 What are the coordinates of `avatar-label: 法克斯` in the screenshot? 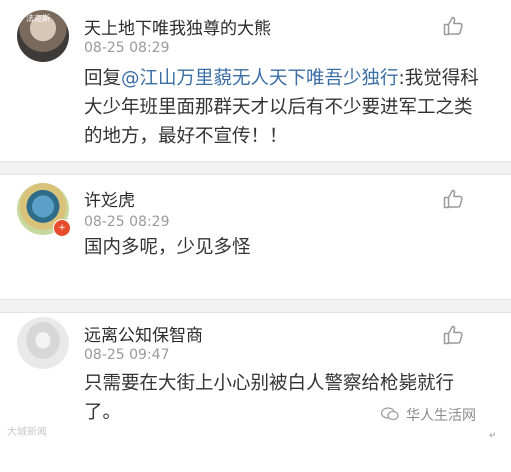 It's located at (38, 18).